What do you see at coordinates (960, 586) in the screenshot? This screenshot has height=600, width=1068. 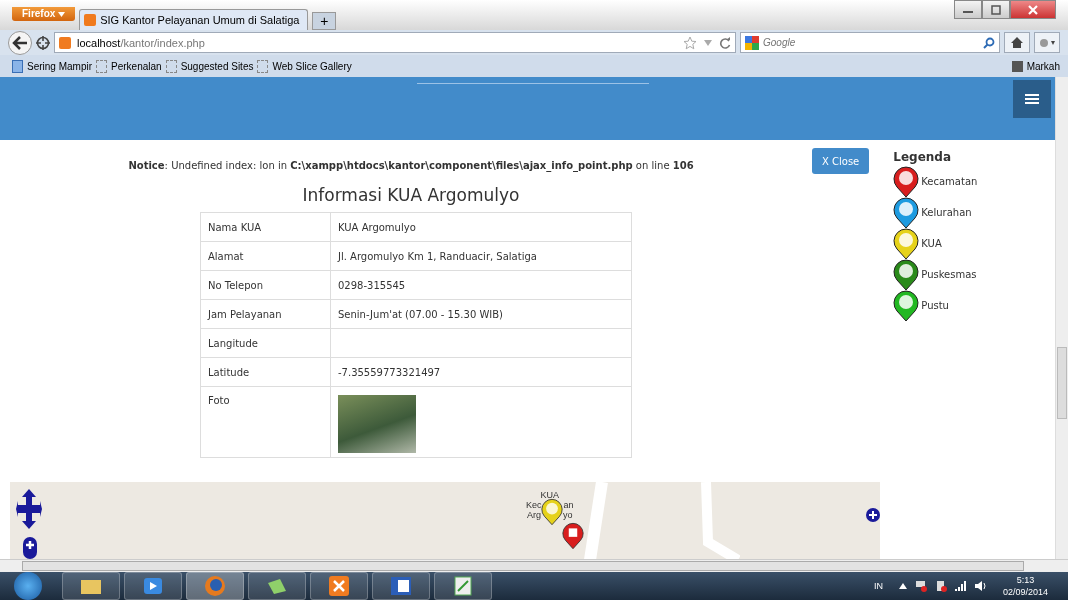 I see `signal-icon` at bounding box center [960, 586].